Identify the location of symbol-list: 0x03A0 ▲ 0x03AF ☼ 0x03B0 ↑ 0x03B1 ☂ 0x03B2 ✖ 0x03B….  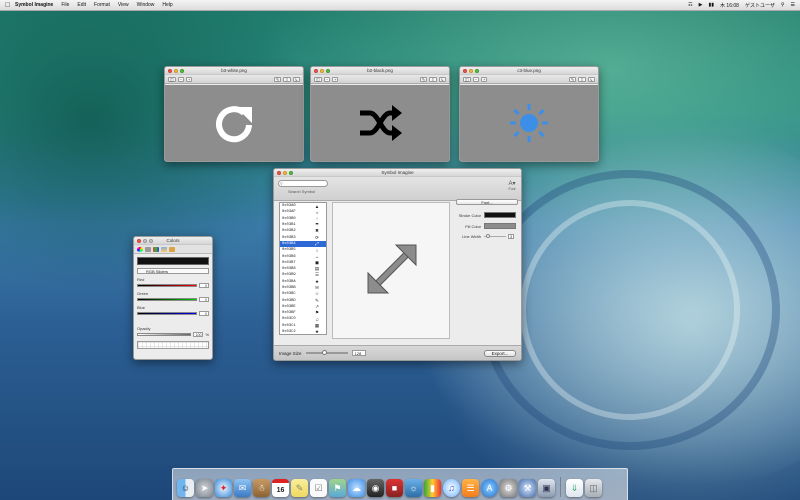
(303, 268).